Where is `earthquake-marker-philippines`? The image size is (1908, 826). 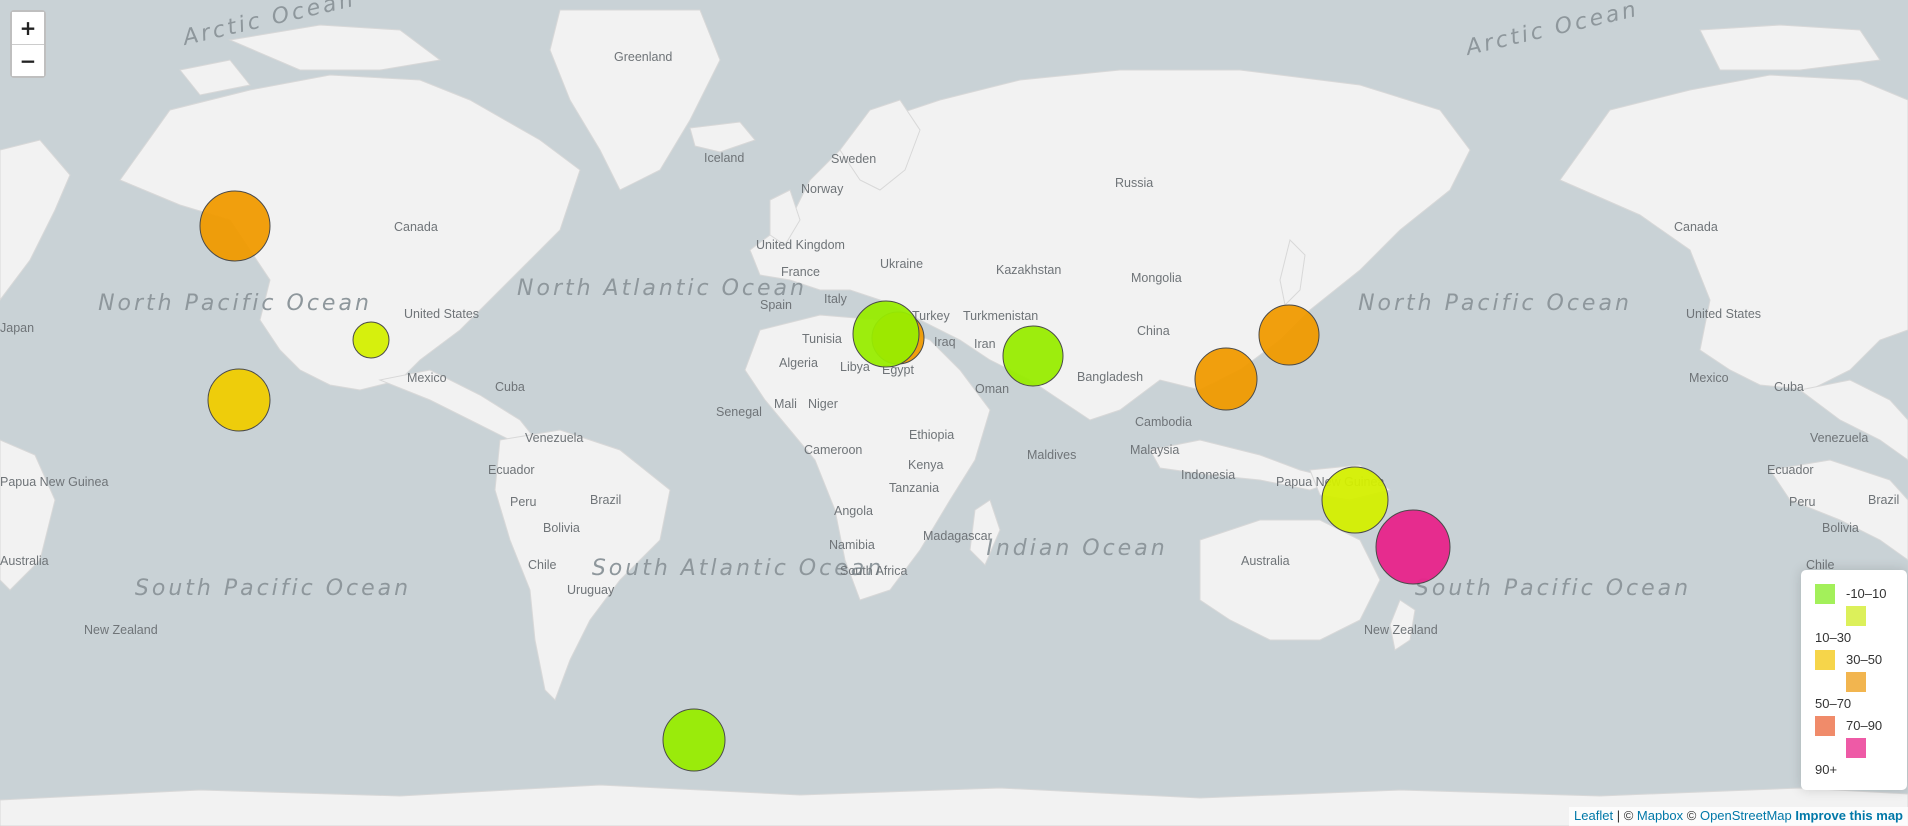 earthquake-marker-philippines is located at coordinates (1226, 379).